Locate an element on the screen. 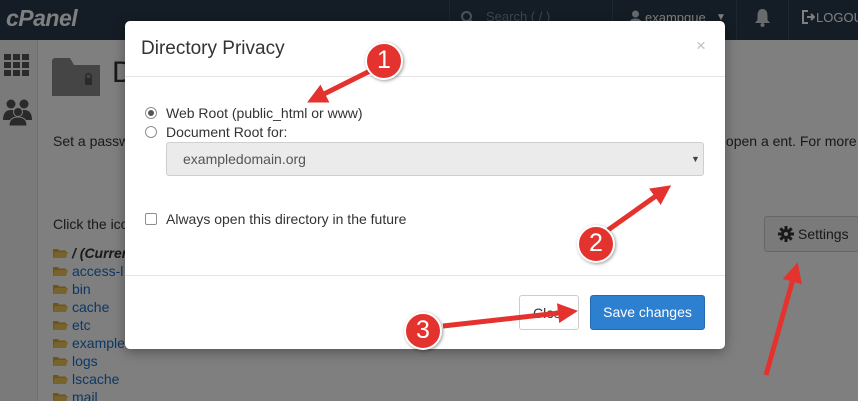 The height and width of the screenshot is (401, 858). step-3-badge: 3 is located at coordinates (423, 331).